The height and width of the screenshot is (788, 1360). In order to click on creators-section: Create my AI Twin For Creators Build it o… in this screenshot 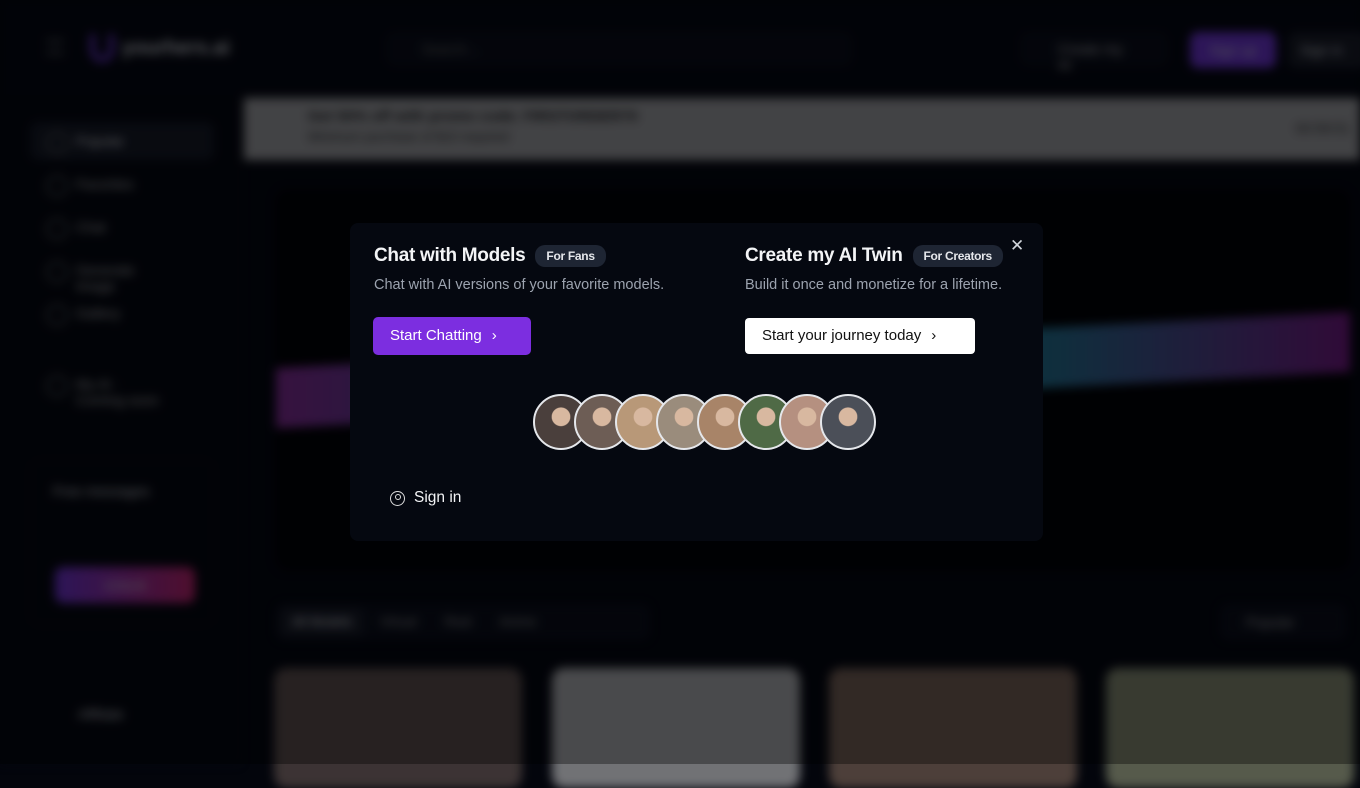, I will do `click(874, 269)`.